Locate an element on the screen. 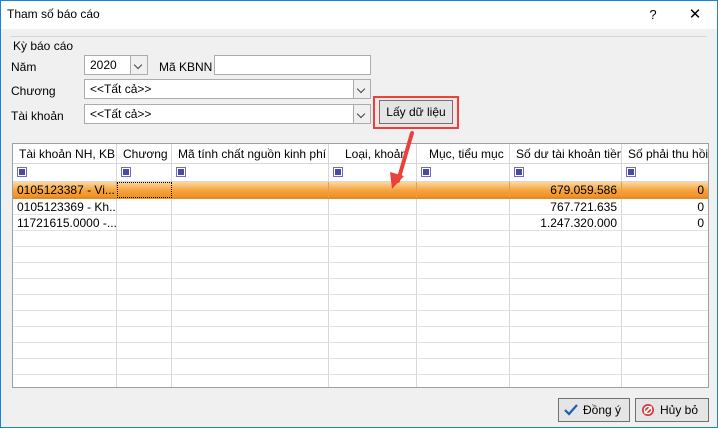 The width and height of the screenshot is (718, 429). account-value: <<Tất cả>> is located at coordinates (121, 114).